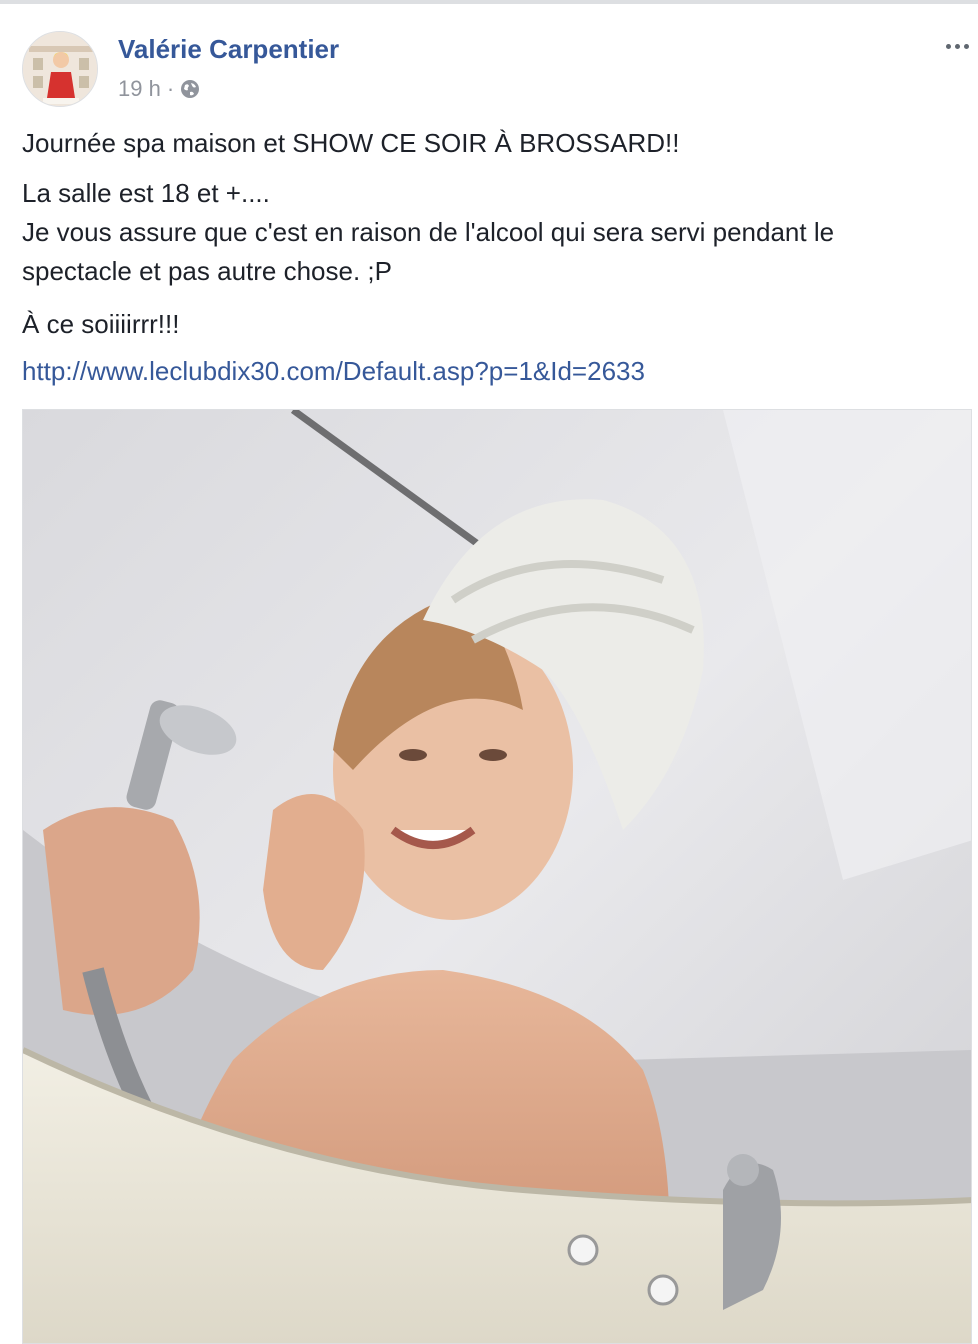 This screenshot has width=978, height=1344. What do you see at coordinates (207, 271) in the screenshot?
I see `post-text-line: spectacle et pas autre chose. ;P` at bounding box center [207, 271].